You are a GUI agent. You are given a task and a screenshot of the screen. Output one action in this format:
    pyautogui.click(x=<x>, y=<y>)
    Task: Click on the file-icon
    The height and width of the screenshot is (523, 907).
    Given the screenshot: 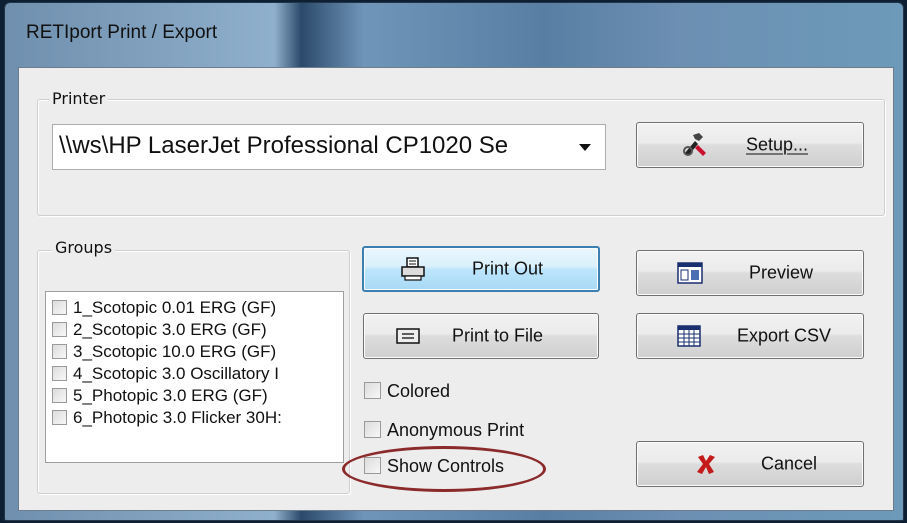 What is the action you would take?
    pyautogui.click(x=408, y=336)
    